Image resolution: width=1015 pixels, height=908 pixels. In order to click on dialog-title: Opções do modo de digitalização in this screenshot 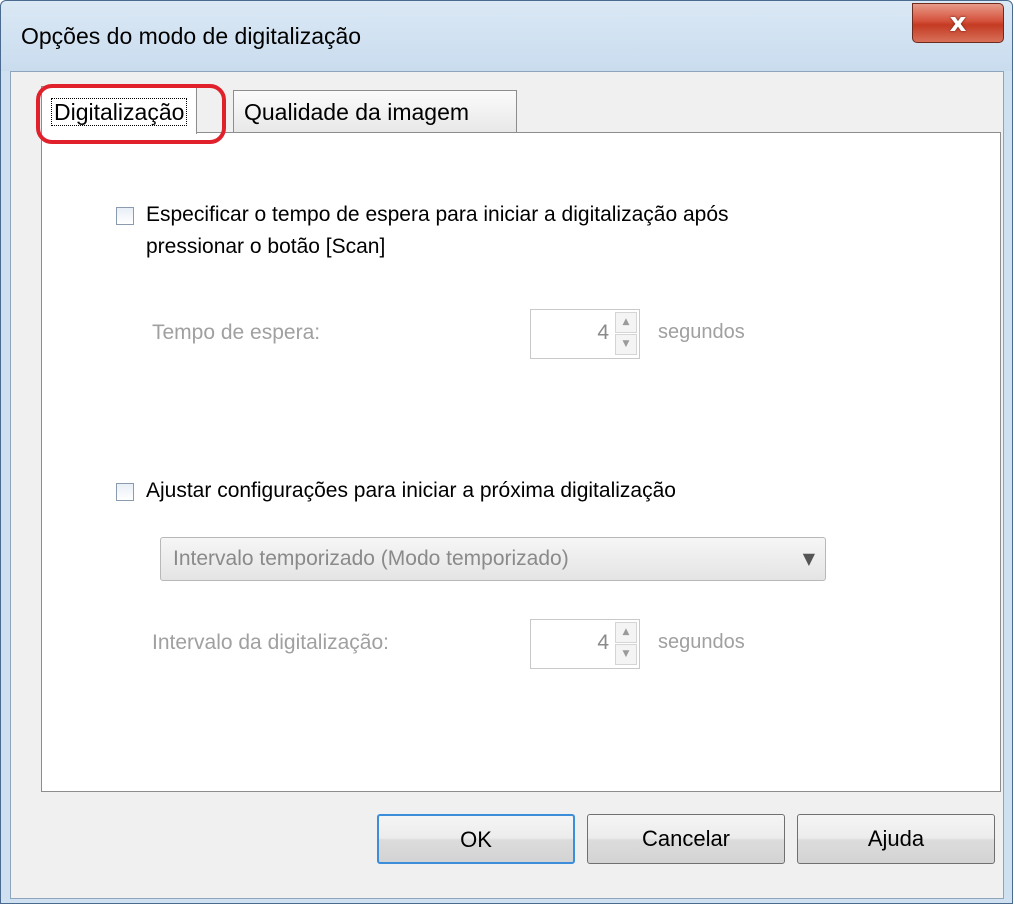, I will do `click(191, 36)`.